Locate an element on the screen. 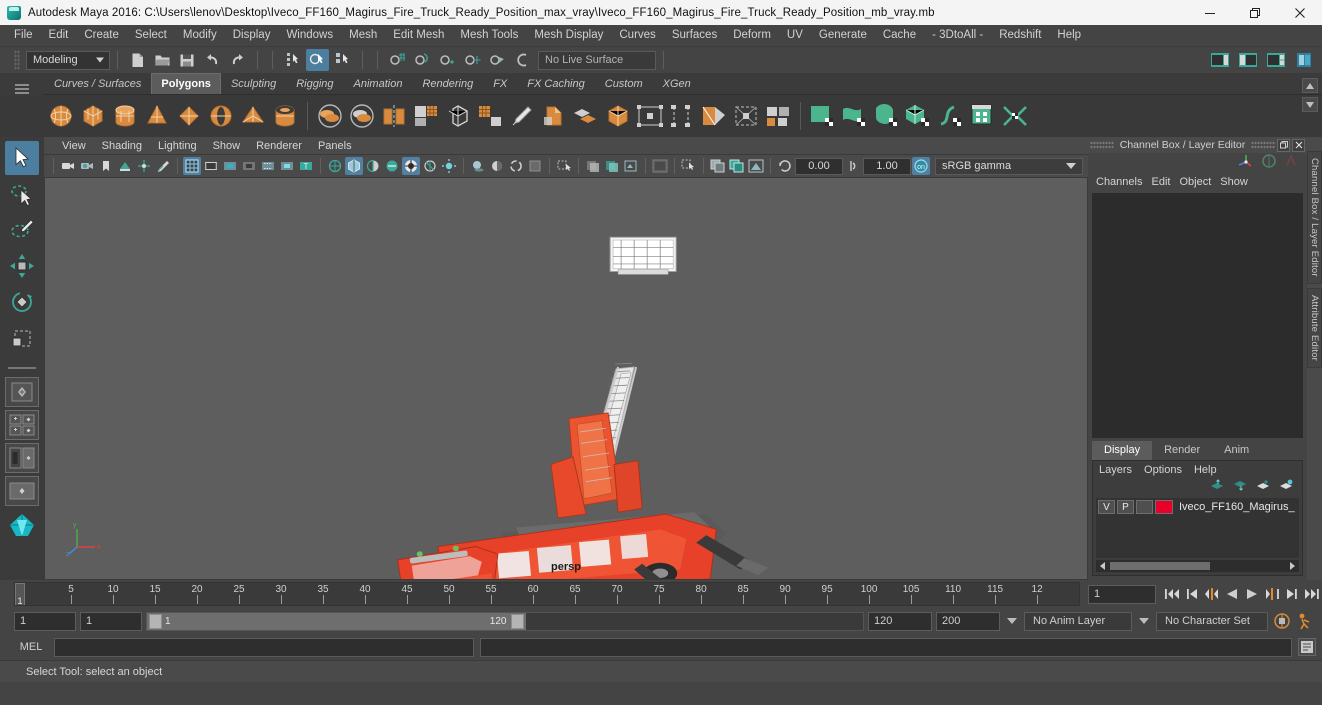  poly-offset-edge-loop-icon is located at coordinates (714, 116).